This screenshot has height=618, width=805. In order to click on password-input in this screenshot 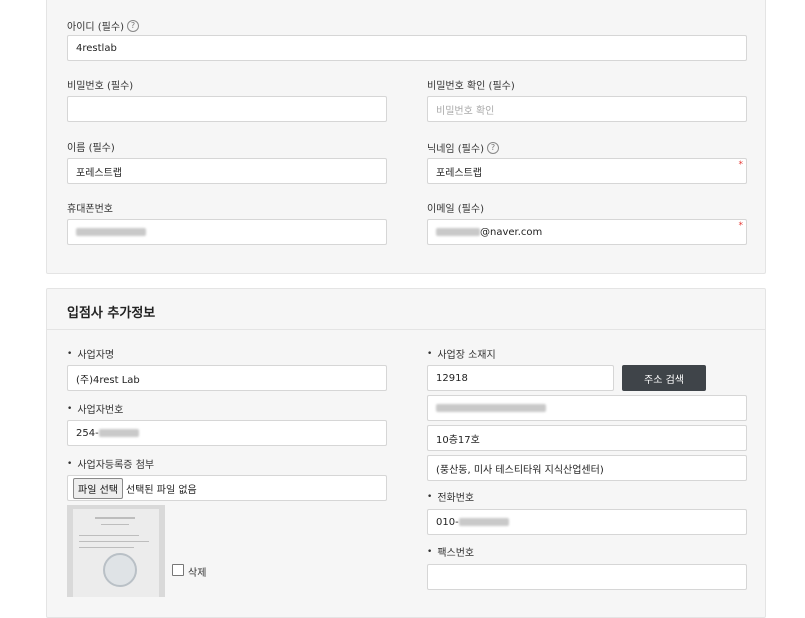, I will do `click(227, 109)`.